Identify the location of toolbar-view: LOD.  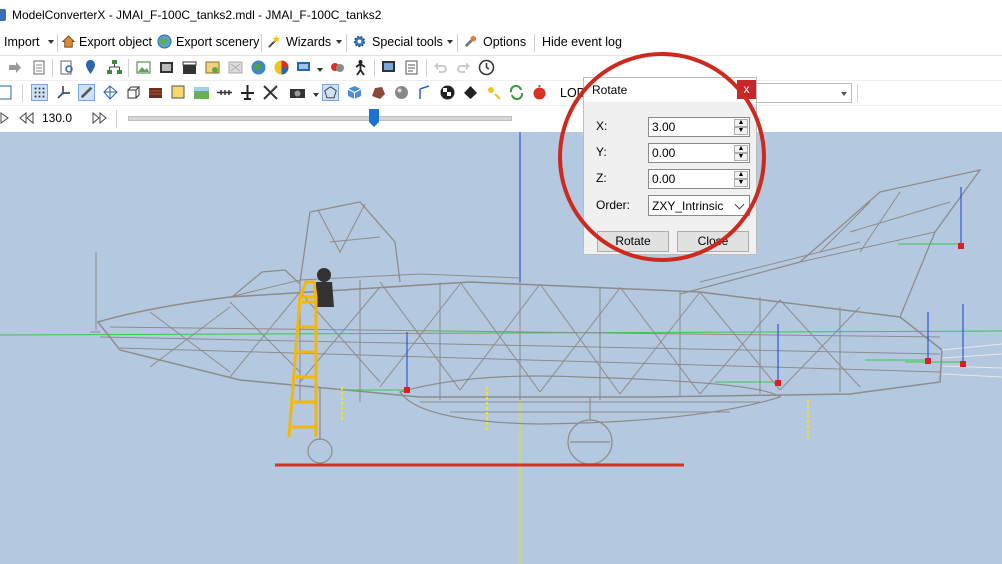
(501, 93).